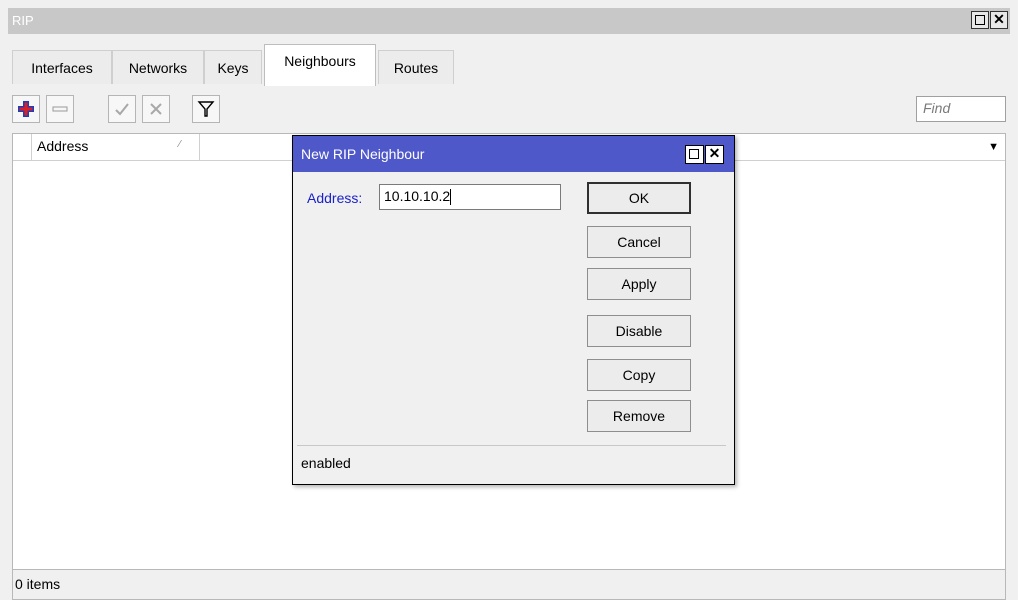  Describe the element at coordinates (233, 67) in the screenshot. I see `tab-keys: Keys` at that location.